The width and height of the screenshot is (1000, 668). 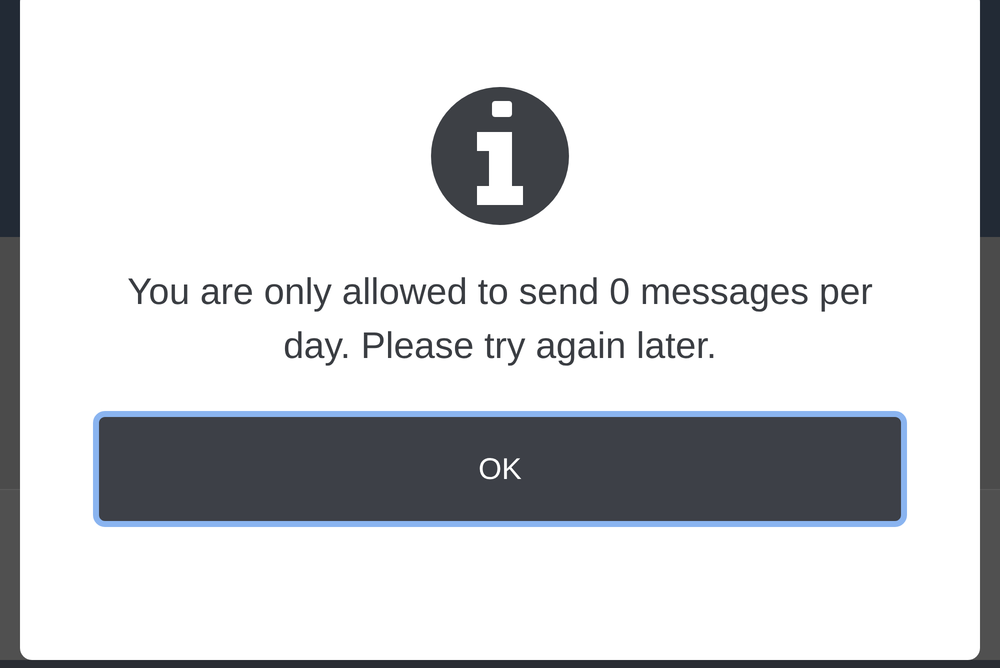 What do you see at coordinates (500, 156) in the screenshot?
I see `info-icon` at bounding box center [500, 156].